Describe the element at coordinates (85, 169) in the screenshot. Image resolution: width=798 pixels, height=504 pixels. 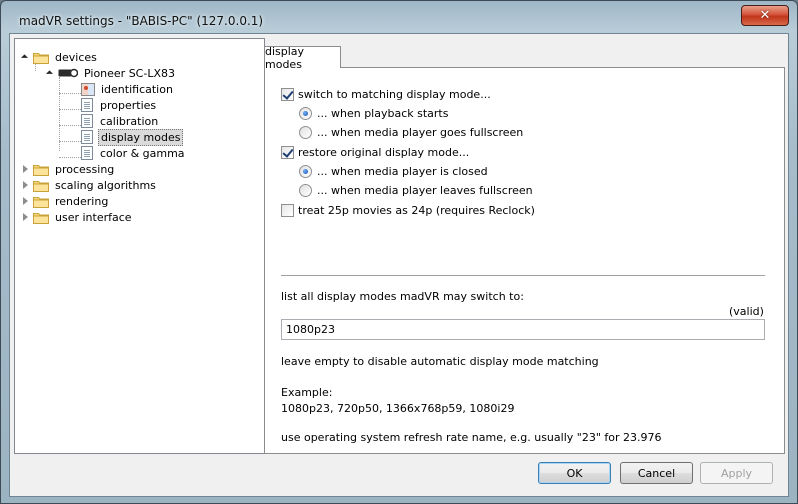
I see `tree-label: processing` at that location.